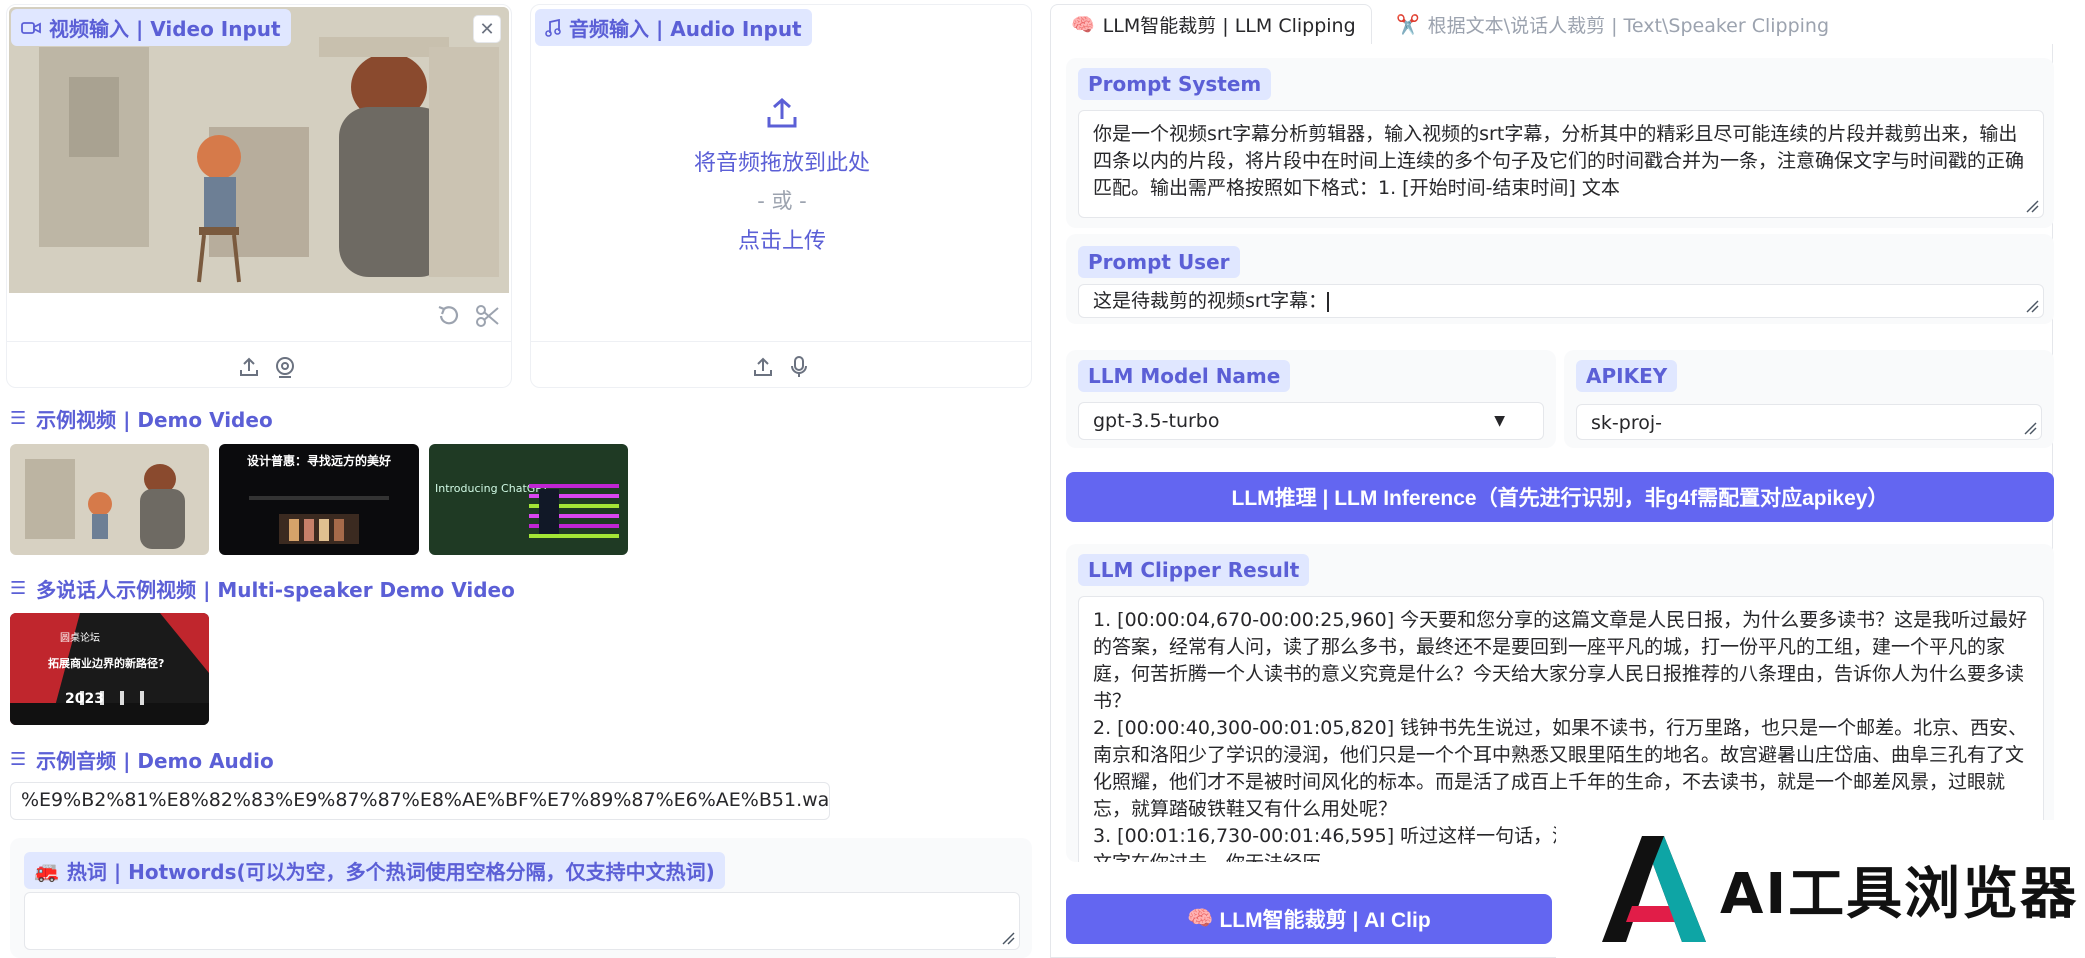  I want to click on video-camera-icon, so click(31, 27).